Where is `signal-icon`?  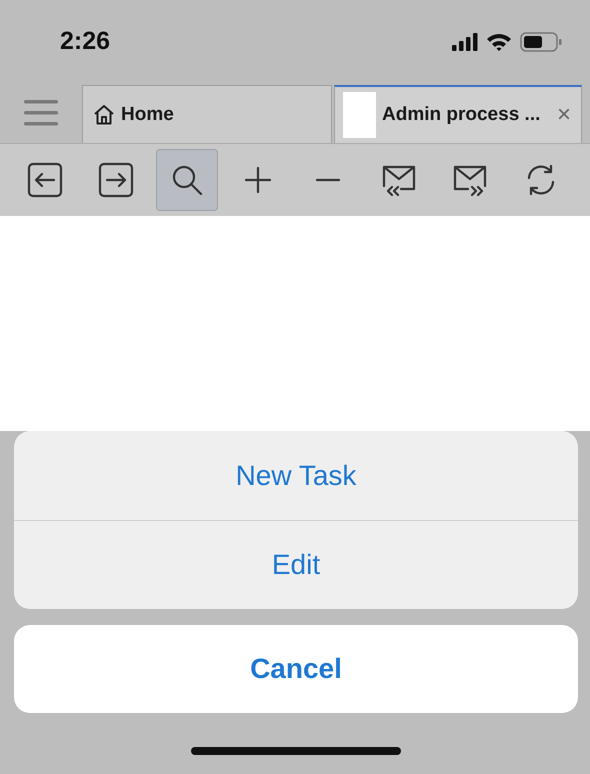 signal-icon is located at coordinates (465, 41).